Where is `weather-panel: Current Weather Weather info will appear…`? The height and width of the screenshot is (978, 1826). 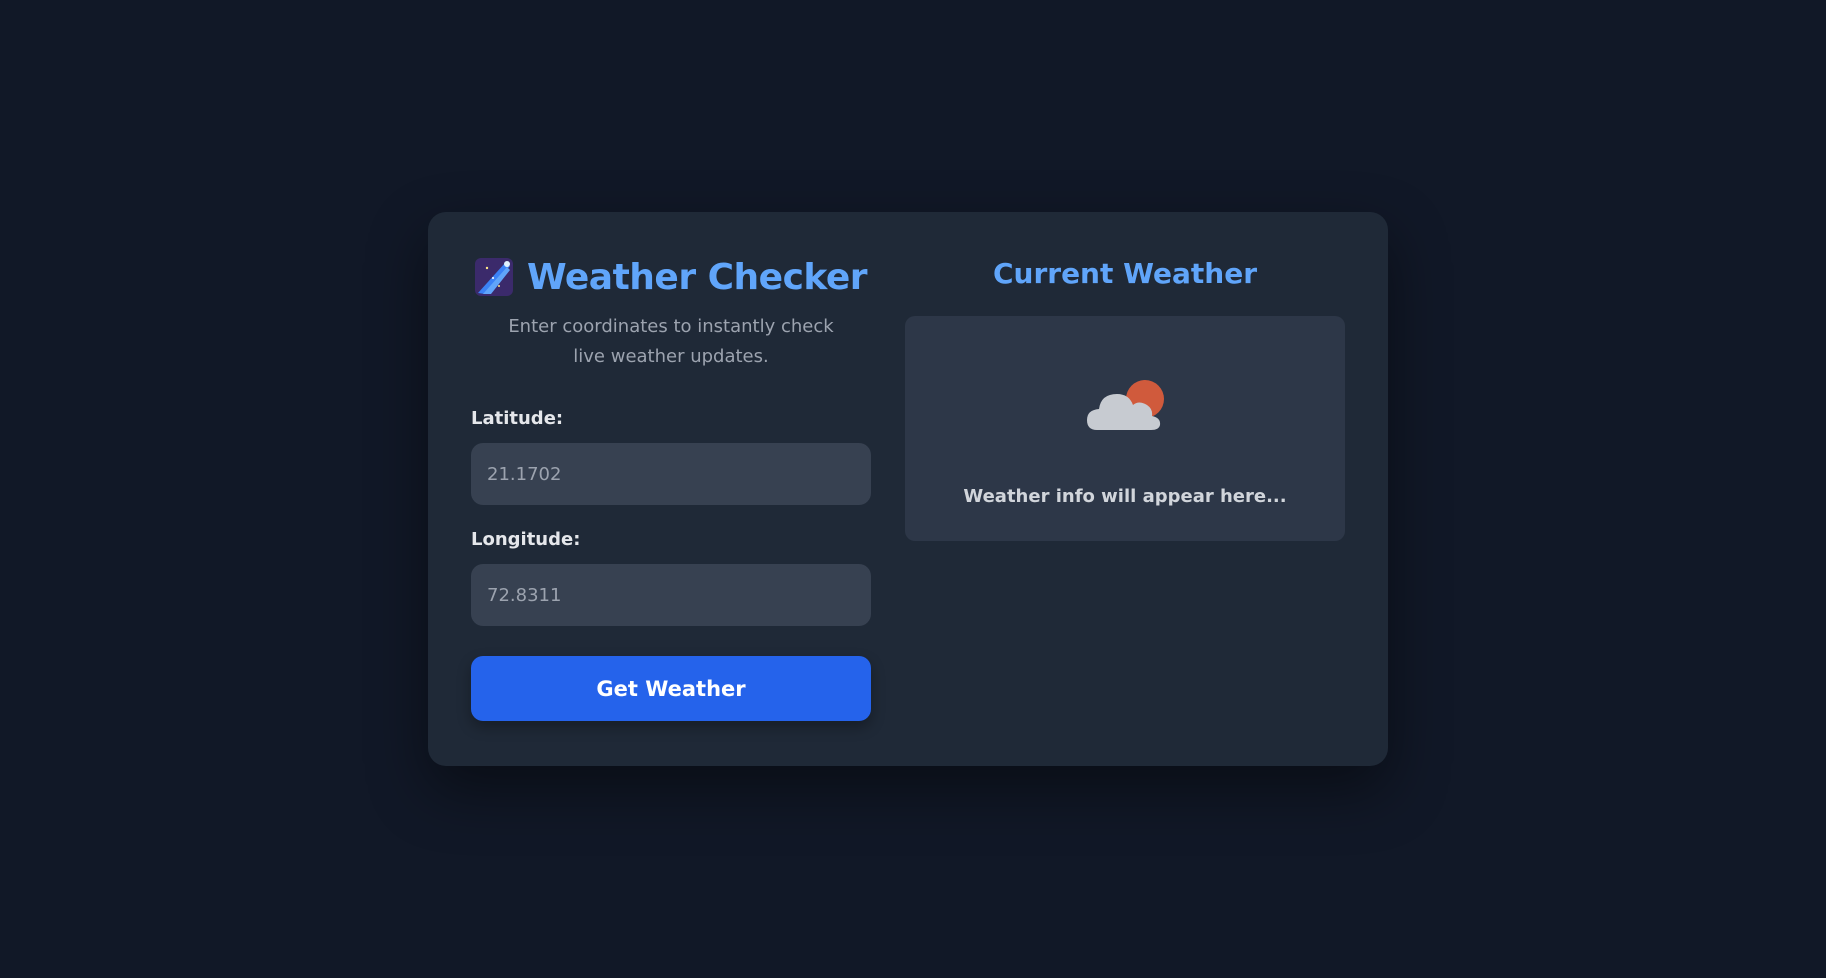 weather-panel: Current Weather Weather info will appear… is located at coordinates (1125, 396).